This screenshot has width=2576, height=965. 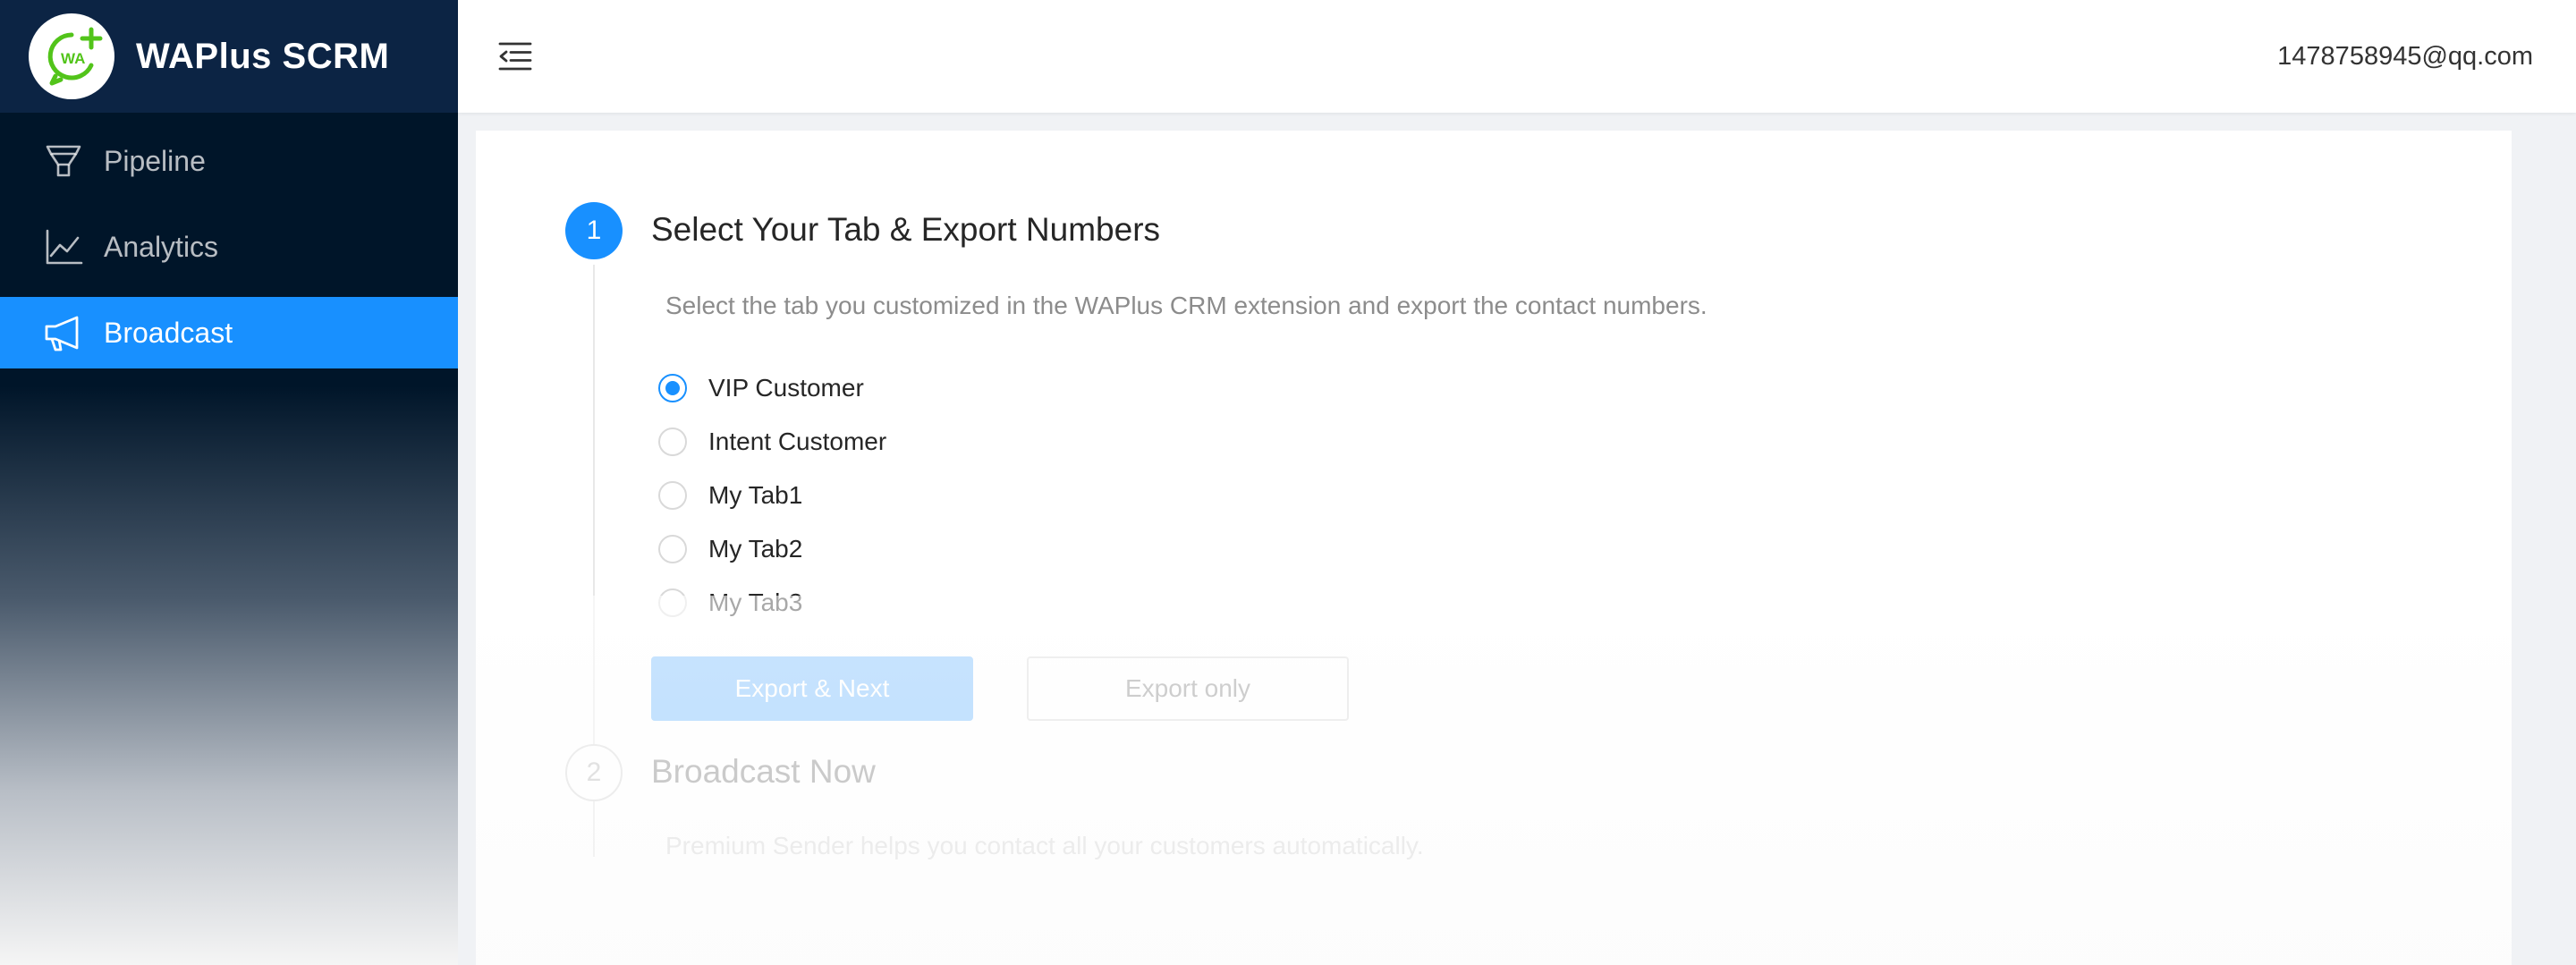 What do you see at coordinates (755, 602) in the screenshot?
I see `radio-label: My Tab3` at bounding box center [755, 602].